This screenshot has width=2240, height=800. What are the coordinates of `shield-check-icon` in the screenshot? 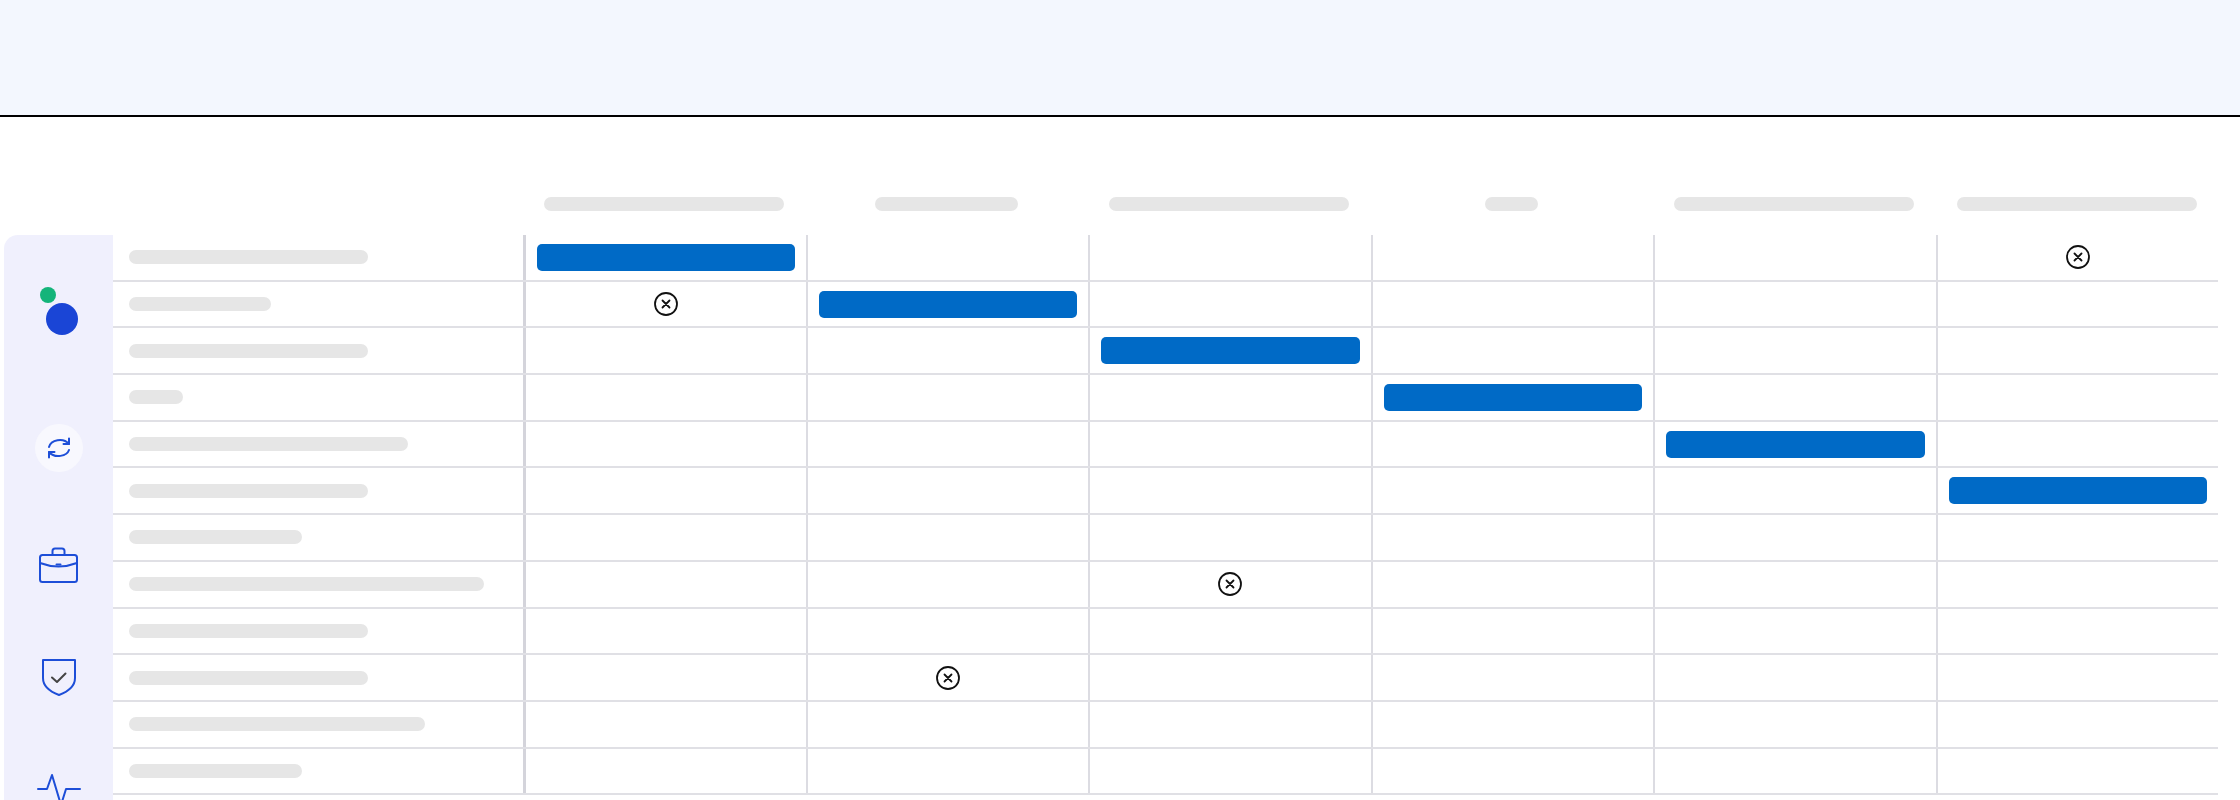 It's located at (58, 677).